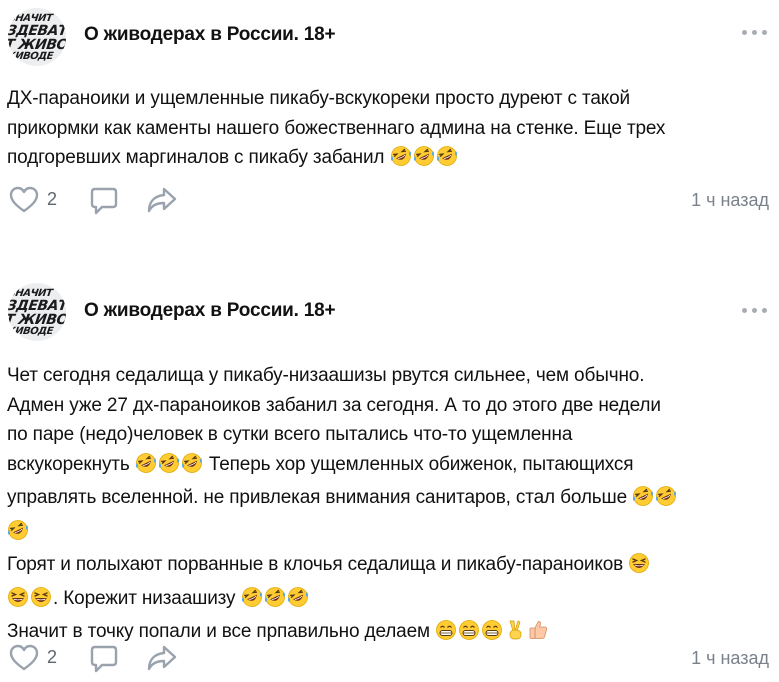  I want to click on post-text-segment: . Корежит низаашизу, so click(147, 598).